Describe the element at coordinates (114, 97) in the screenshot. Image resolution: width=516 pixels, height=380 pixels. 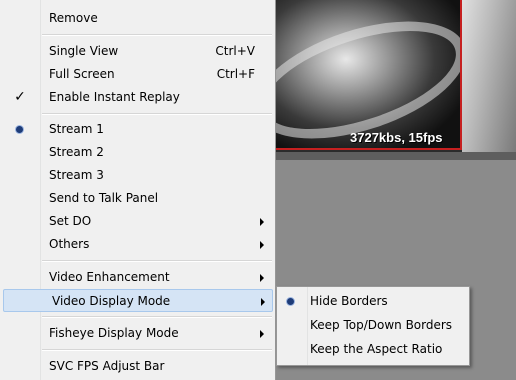
I see `menu-item-label: Enable Instant Replay` at that location.